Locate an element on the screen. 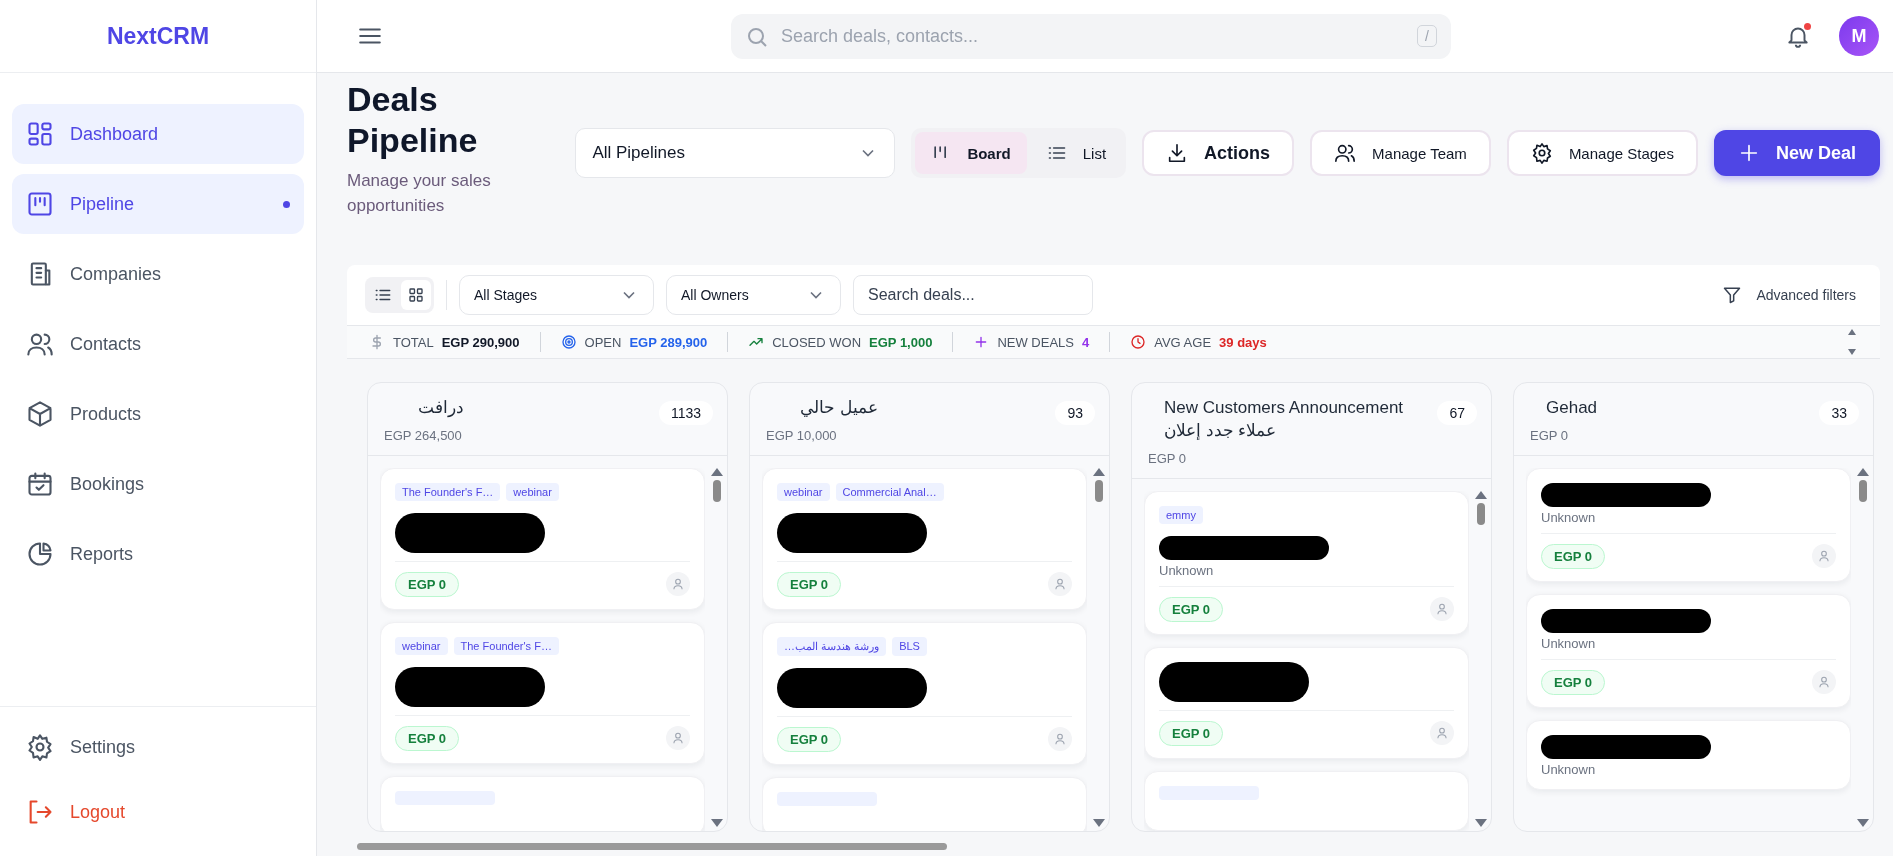  column-total: EGP 10,000 is located at coordinates (802, 435).